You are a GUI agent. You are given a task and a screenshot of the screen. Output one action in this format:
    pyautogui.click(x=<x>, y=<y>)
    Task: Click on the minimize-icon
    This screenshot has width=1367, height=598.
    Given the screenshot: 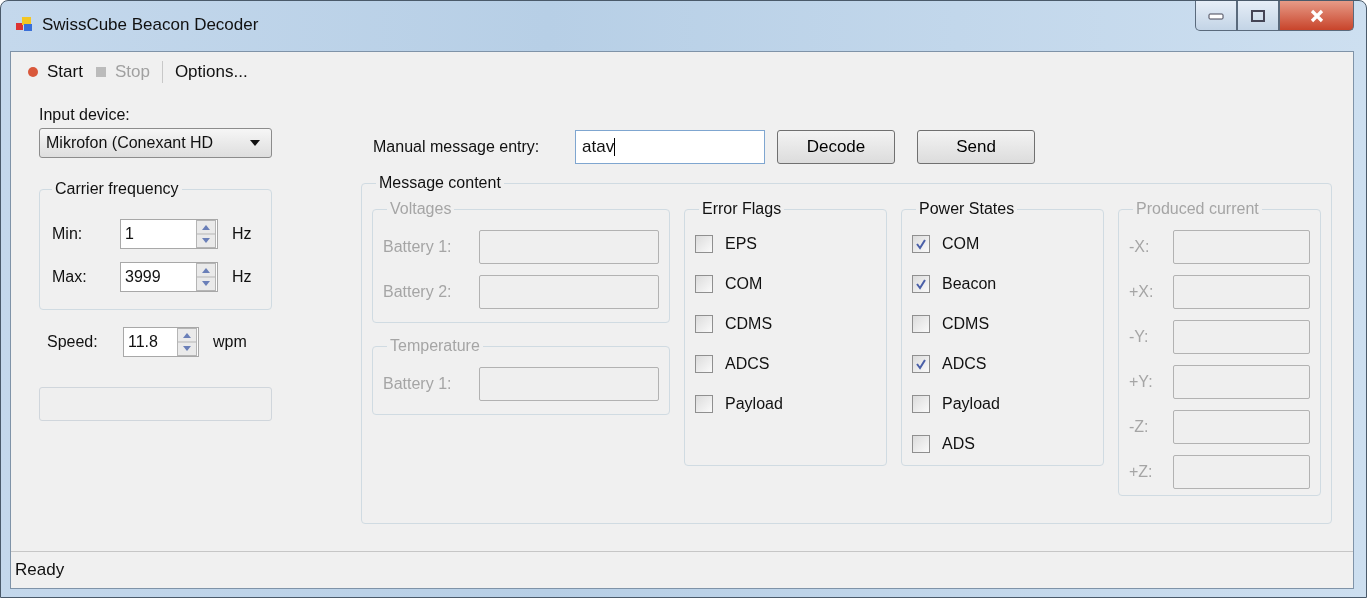 What is the action you would take?
    pyautogui.click(x=1216, y=15)
    